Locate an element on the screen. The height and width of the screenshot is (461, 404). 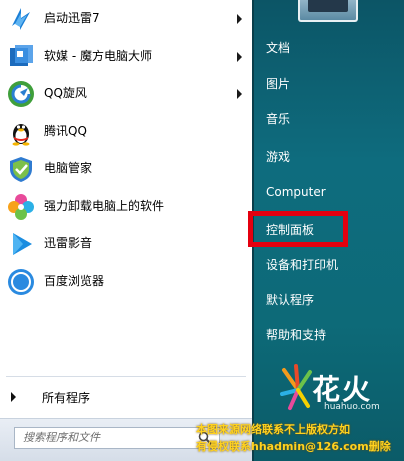
search-input: 搜索程序和文件 is located at coordinates (117, 438).